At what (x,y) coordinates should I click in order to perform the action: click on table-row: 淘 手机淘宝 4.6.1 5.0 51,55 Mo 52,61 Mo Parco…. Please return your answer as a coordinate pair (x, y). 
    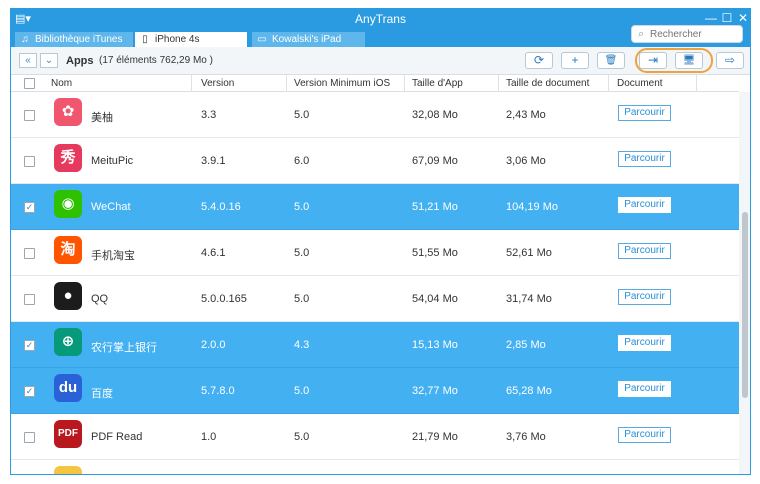
    Looking at the image, I should click on (375, 253).